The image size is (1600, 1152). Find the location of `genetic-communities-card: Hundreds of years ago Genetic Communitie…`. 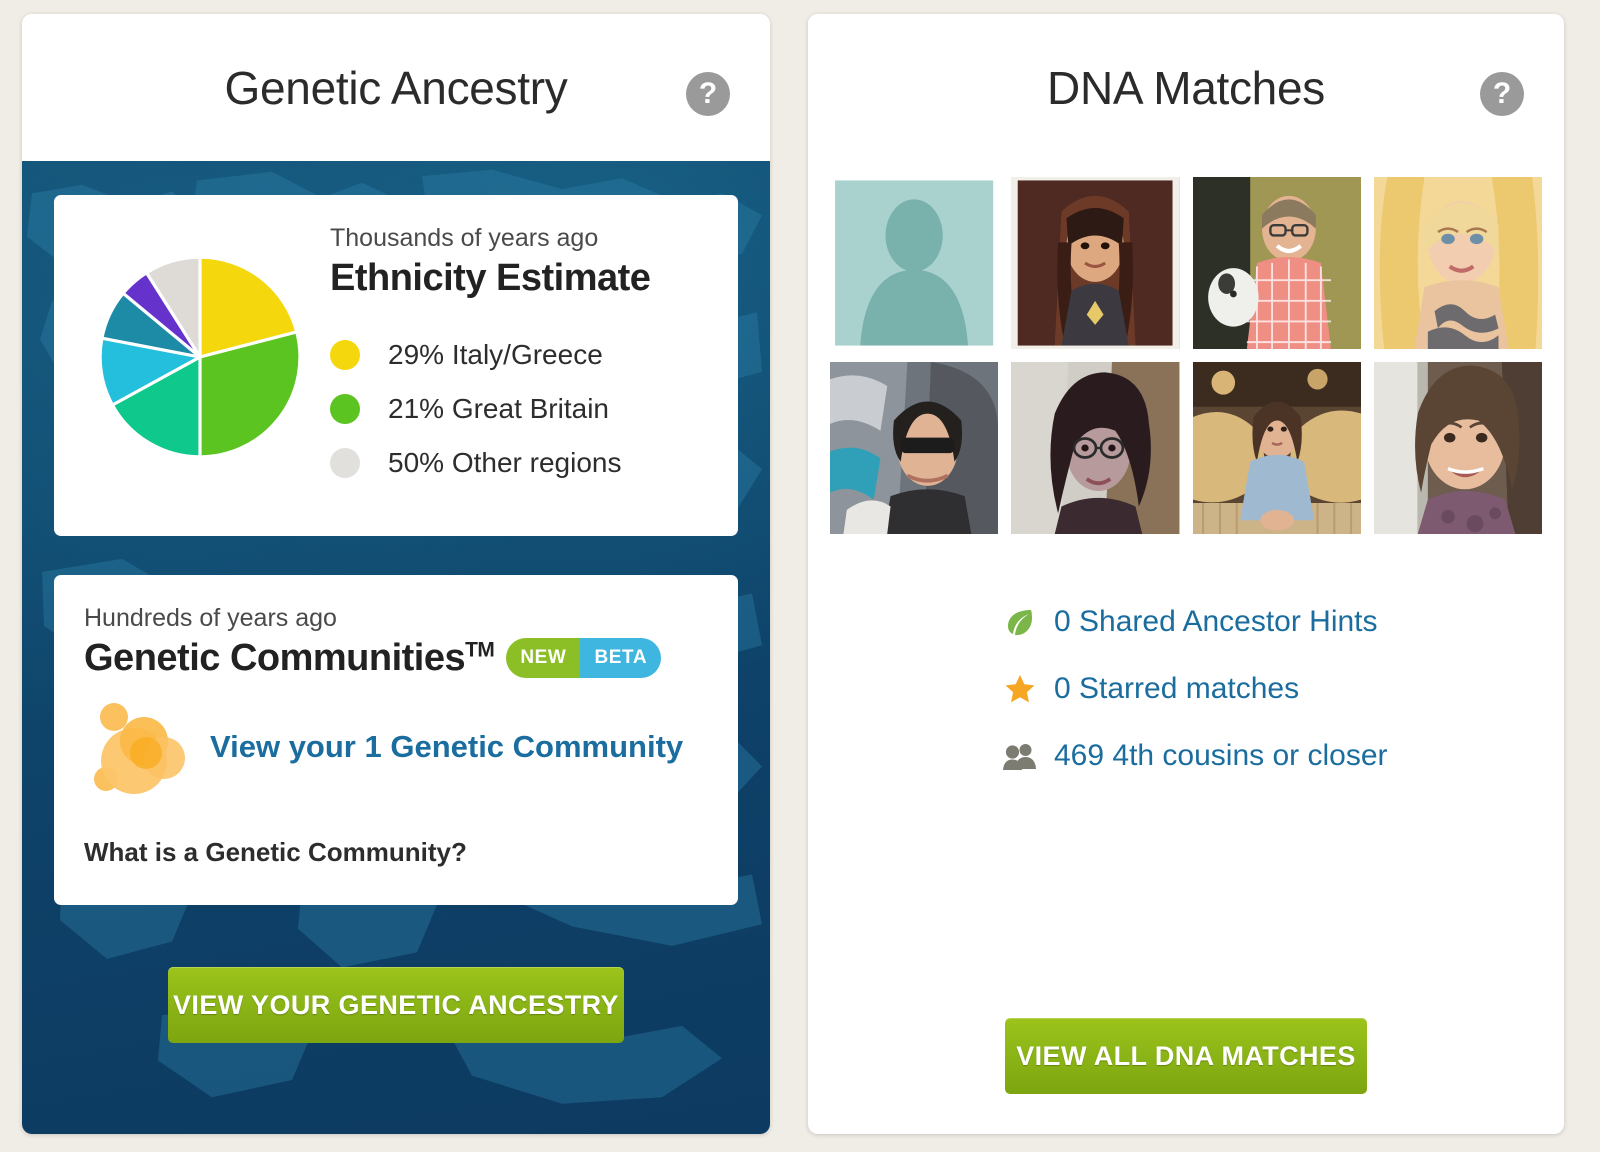

genetic-communities-card: Hundreds of years ago Genetic Communitie… is located at coordinates (396, 740).